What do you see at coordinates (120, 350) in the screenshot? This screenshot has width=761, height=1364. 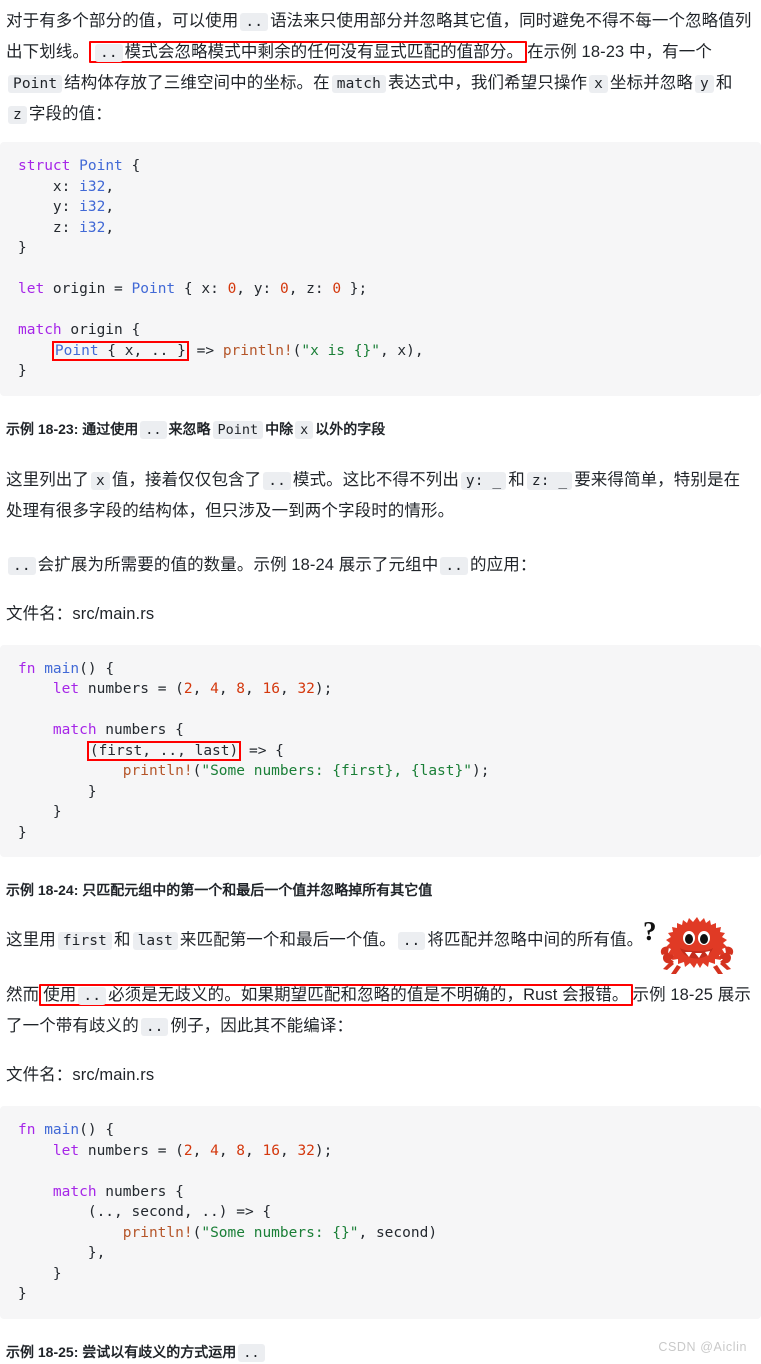 I see `code-annotation-box-1: Point { x, .. }` at bounding box center [120, 350].